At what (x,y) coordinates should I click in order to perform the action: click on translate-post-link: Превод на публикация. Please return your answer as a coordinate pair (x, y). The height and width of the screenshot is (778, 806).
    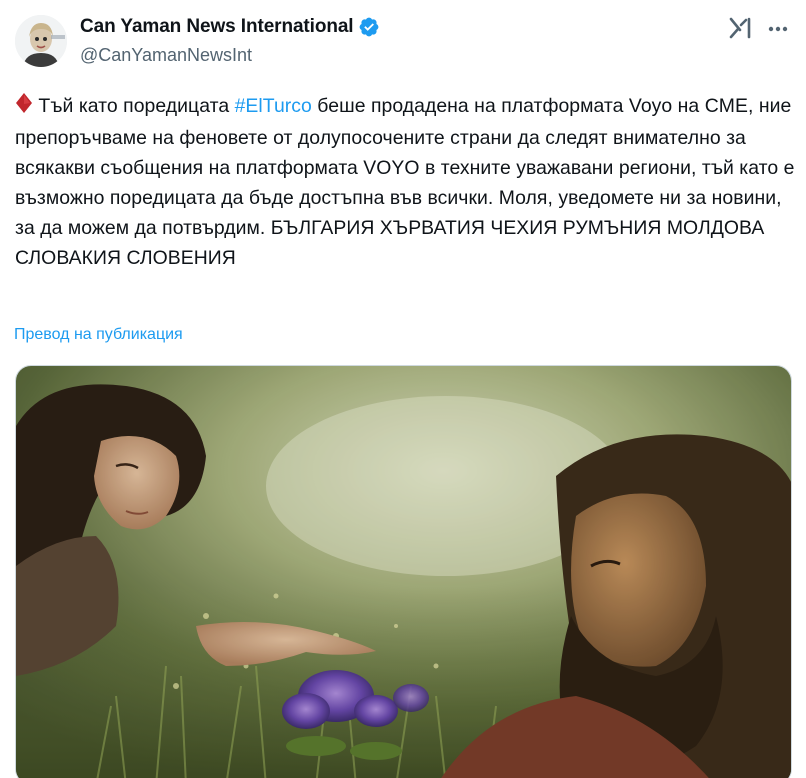
    Looking at the image, I should click on (98, 335).